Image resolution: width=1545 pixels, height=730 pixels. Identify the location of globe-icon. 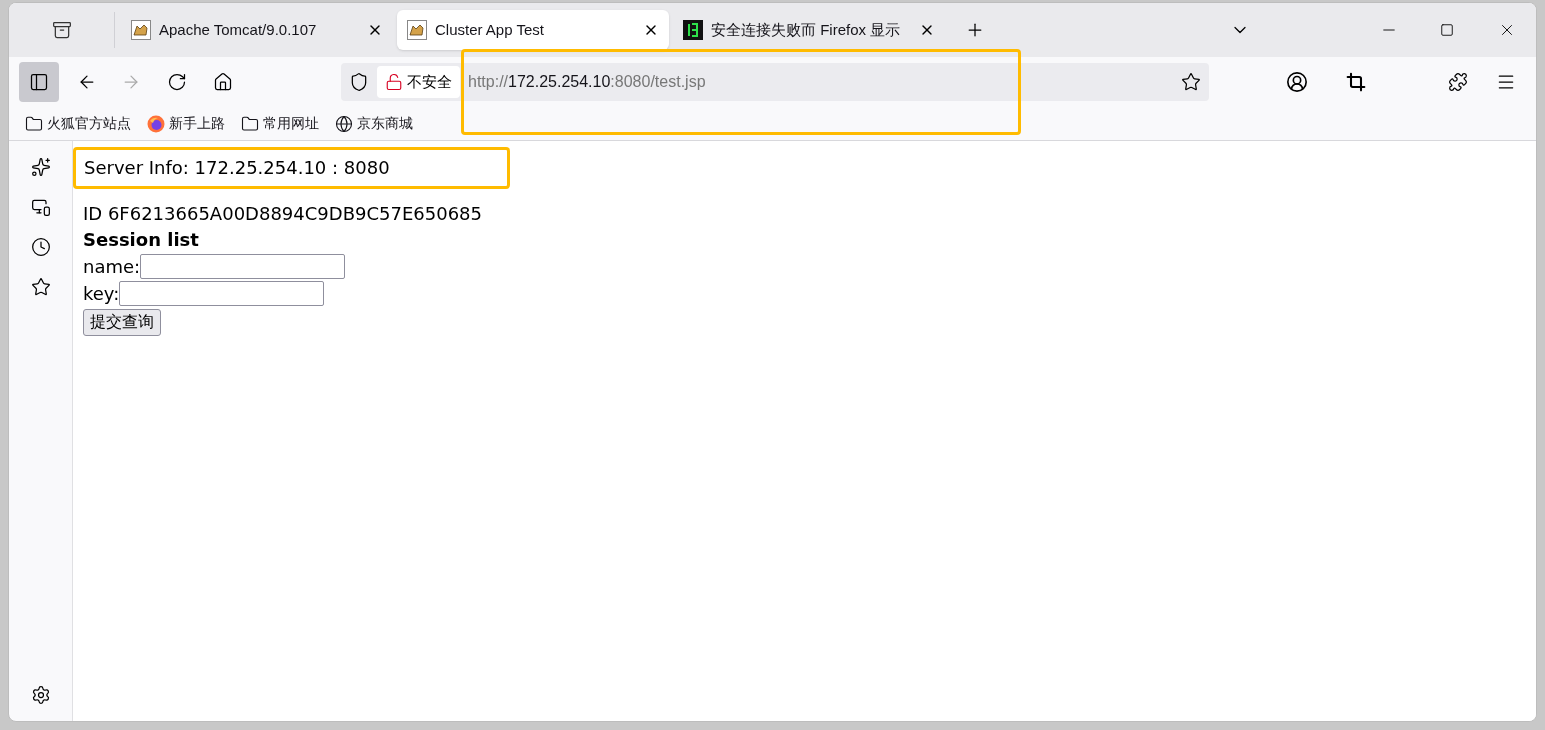
(344, 123).